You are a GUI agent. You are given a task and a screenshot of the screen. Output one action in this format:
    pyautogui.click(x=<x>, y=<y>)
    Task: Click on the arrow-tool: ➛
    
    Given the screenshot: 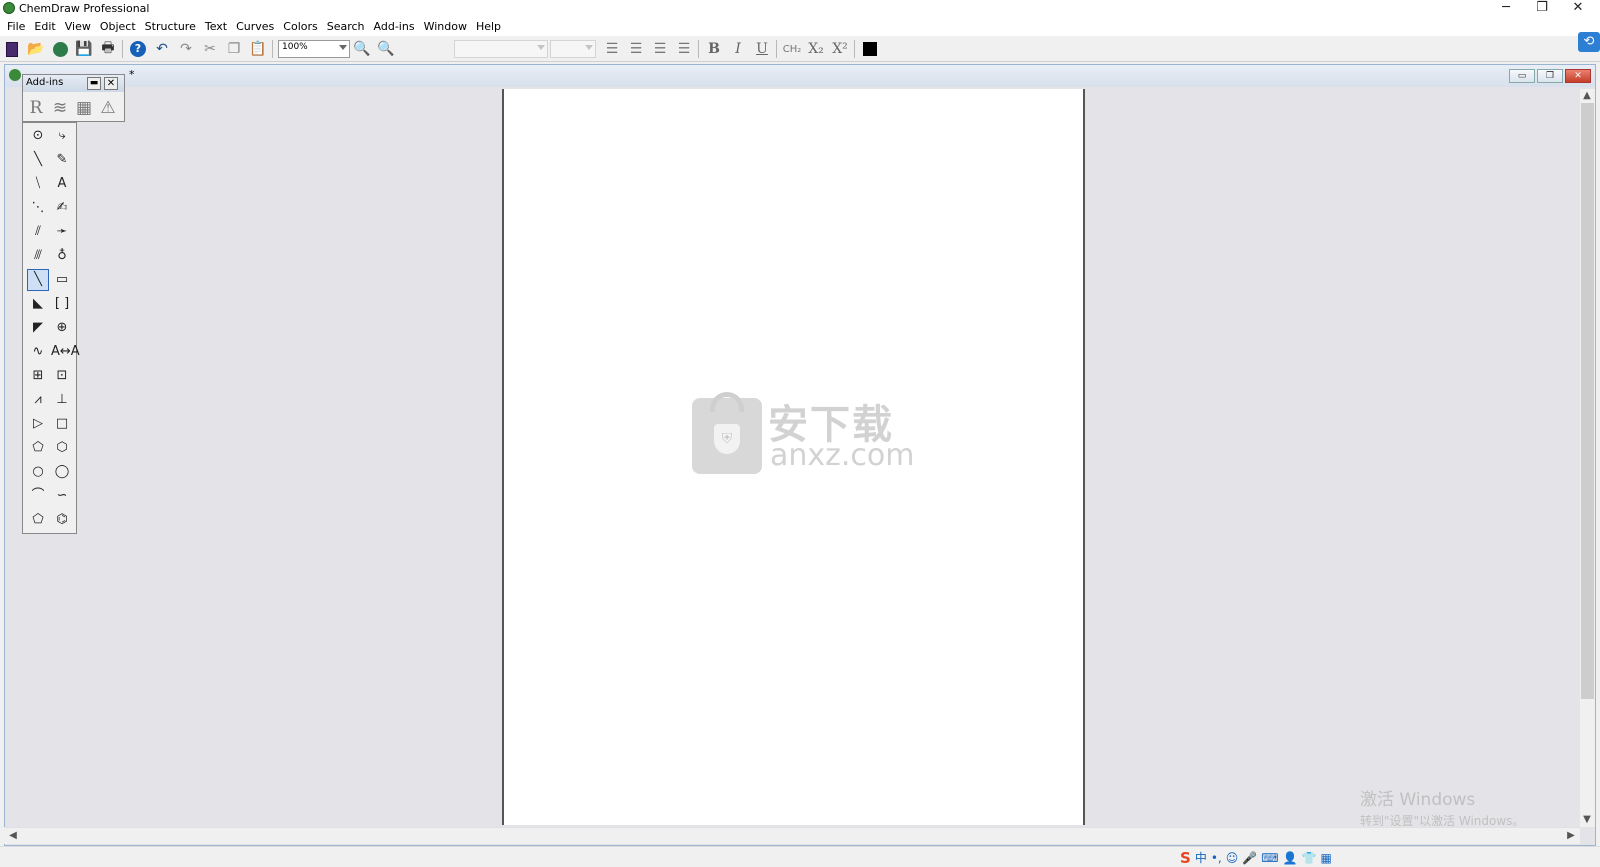 What is the action you would take?
    pyautogui.click(x=62, y=232)
    